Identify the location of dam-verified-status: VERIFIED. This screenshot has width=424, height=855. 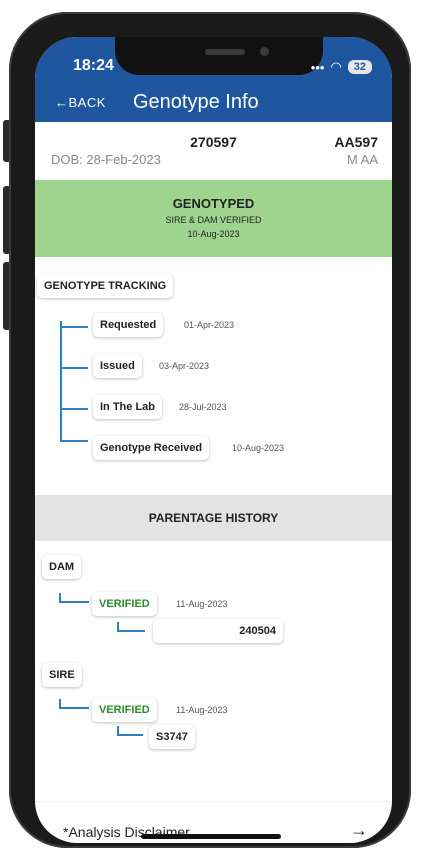
(124, 604).